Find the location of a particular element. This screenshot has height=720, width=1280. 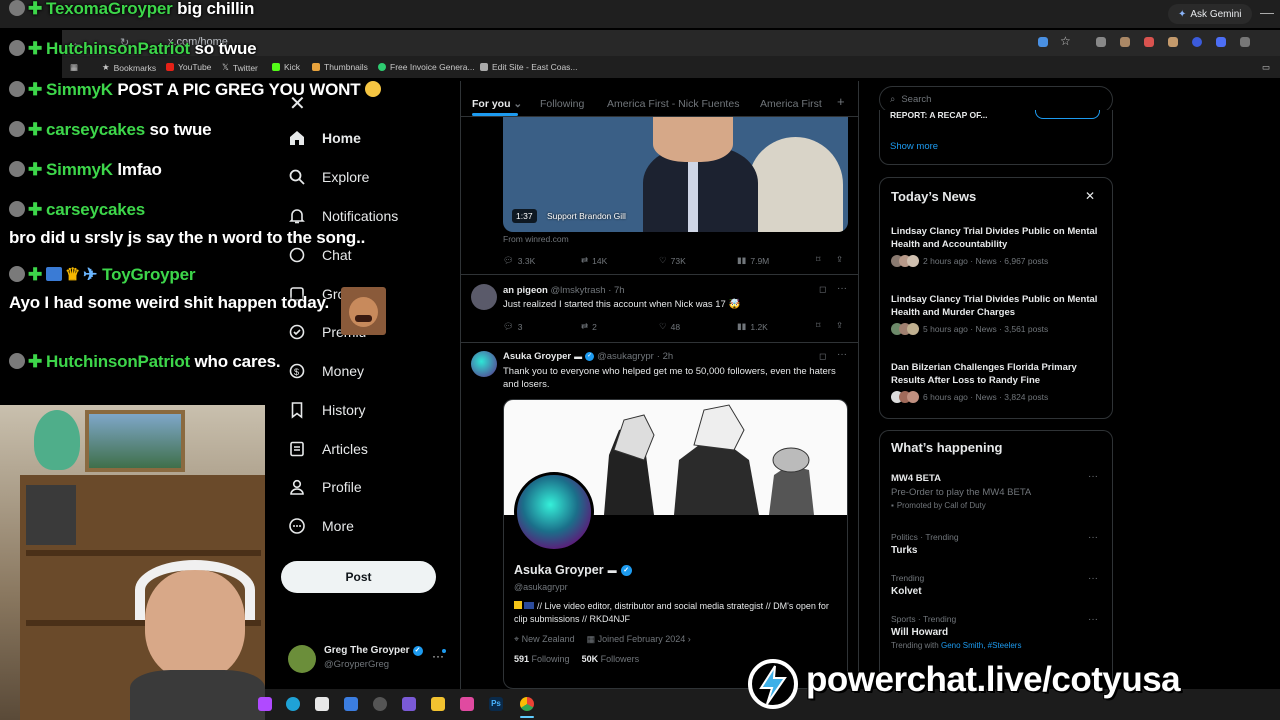

nav-home: Home is located at coordinates (324, 138).